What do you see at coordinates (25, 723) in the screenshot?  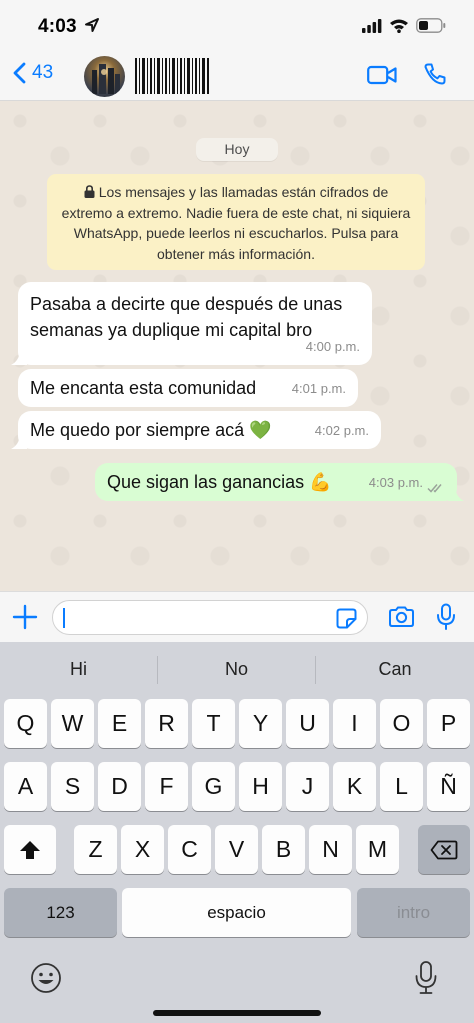 I see `key-q: Q` at bounding box center [25, 723].